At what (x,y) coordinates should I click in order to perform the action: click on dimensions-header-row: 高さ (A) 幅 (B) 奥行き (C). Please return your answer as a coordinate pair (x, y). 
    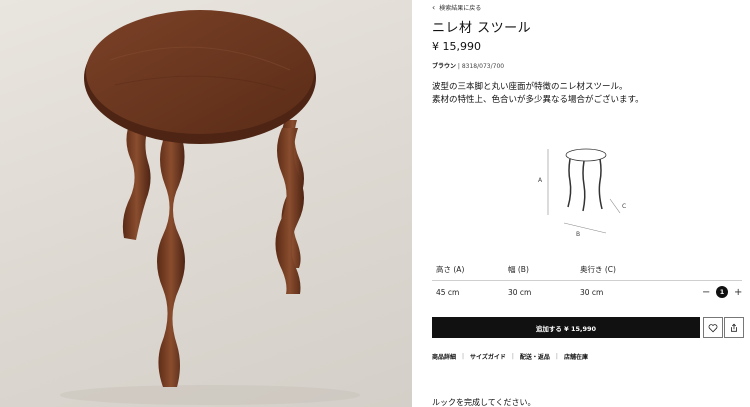
    Looking at the image, I should click on (587, 270).